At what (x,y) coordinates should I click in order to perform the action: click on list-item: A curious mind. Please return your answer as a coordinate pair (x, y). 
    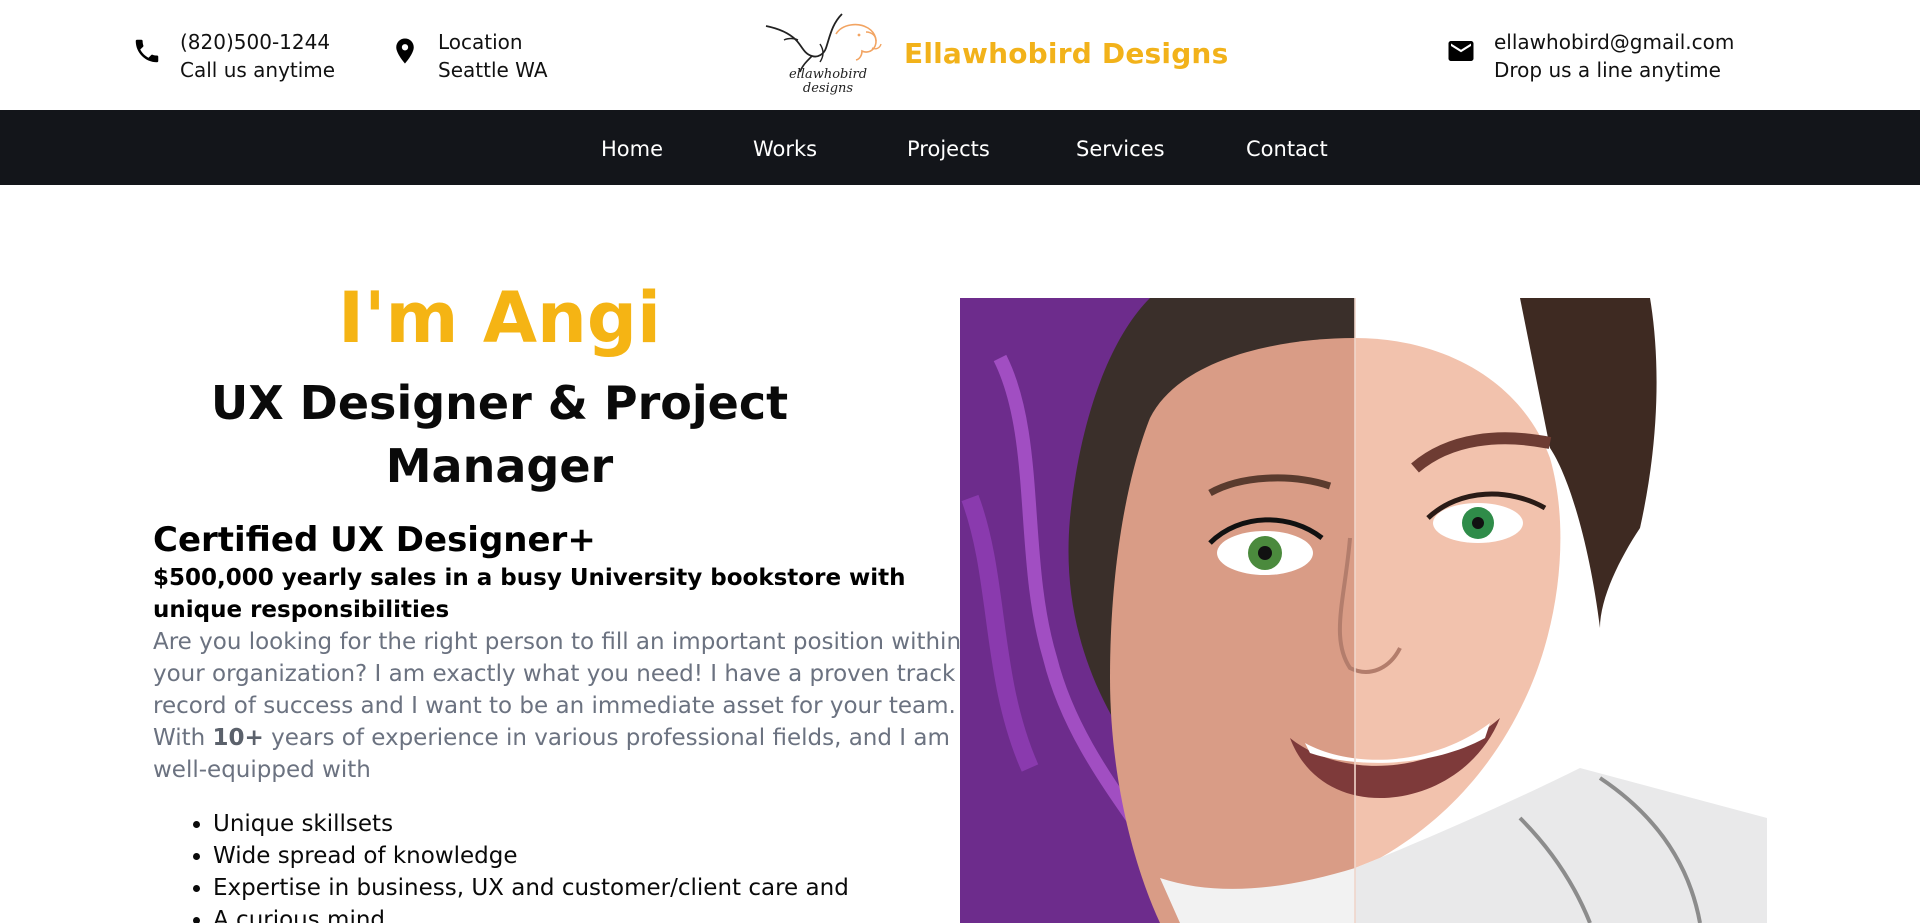
    Looking at the image, I should click on (589, 913).